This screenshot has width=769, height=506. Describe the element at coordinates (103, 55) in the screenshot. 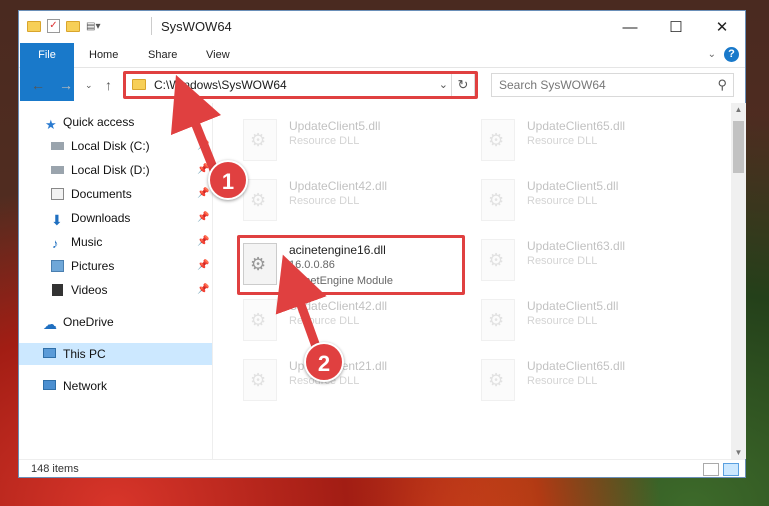

I see `tab-home: Home` at that location.